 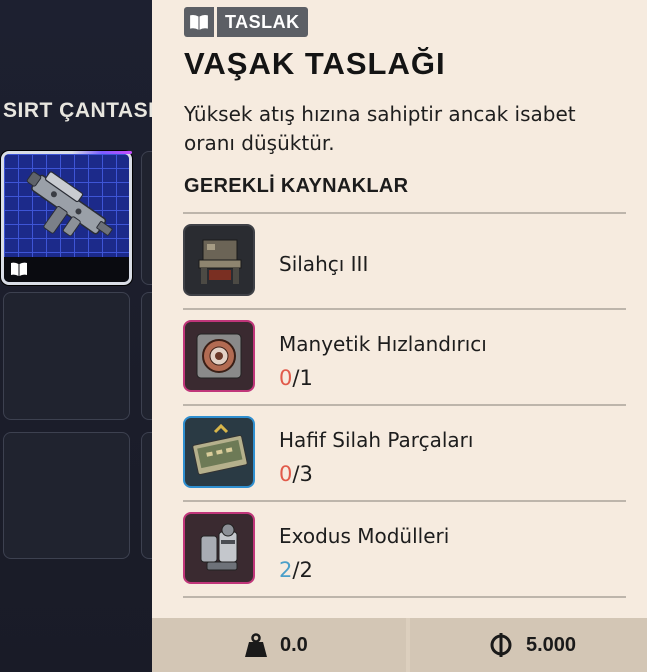 What do you see at coordinates (296, 186) in the screenshot?
I see `requirements-heading: GEREKLİ KAYNAKLAR` at bounding box center [296, 186].